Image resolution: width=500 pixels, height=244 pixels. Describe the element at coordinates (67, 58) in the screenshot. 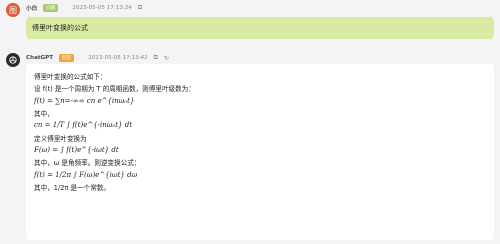

I see `role-badge: 回答` at that location.